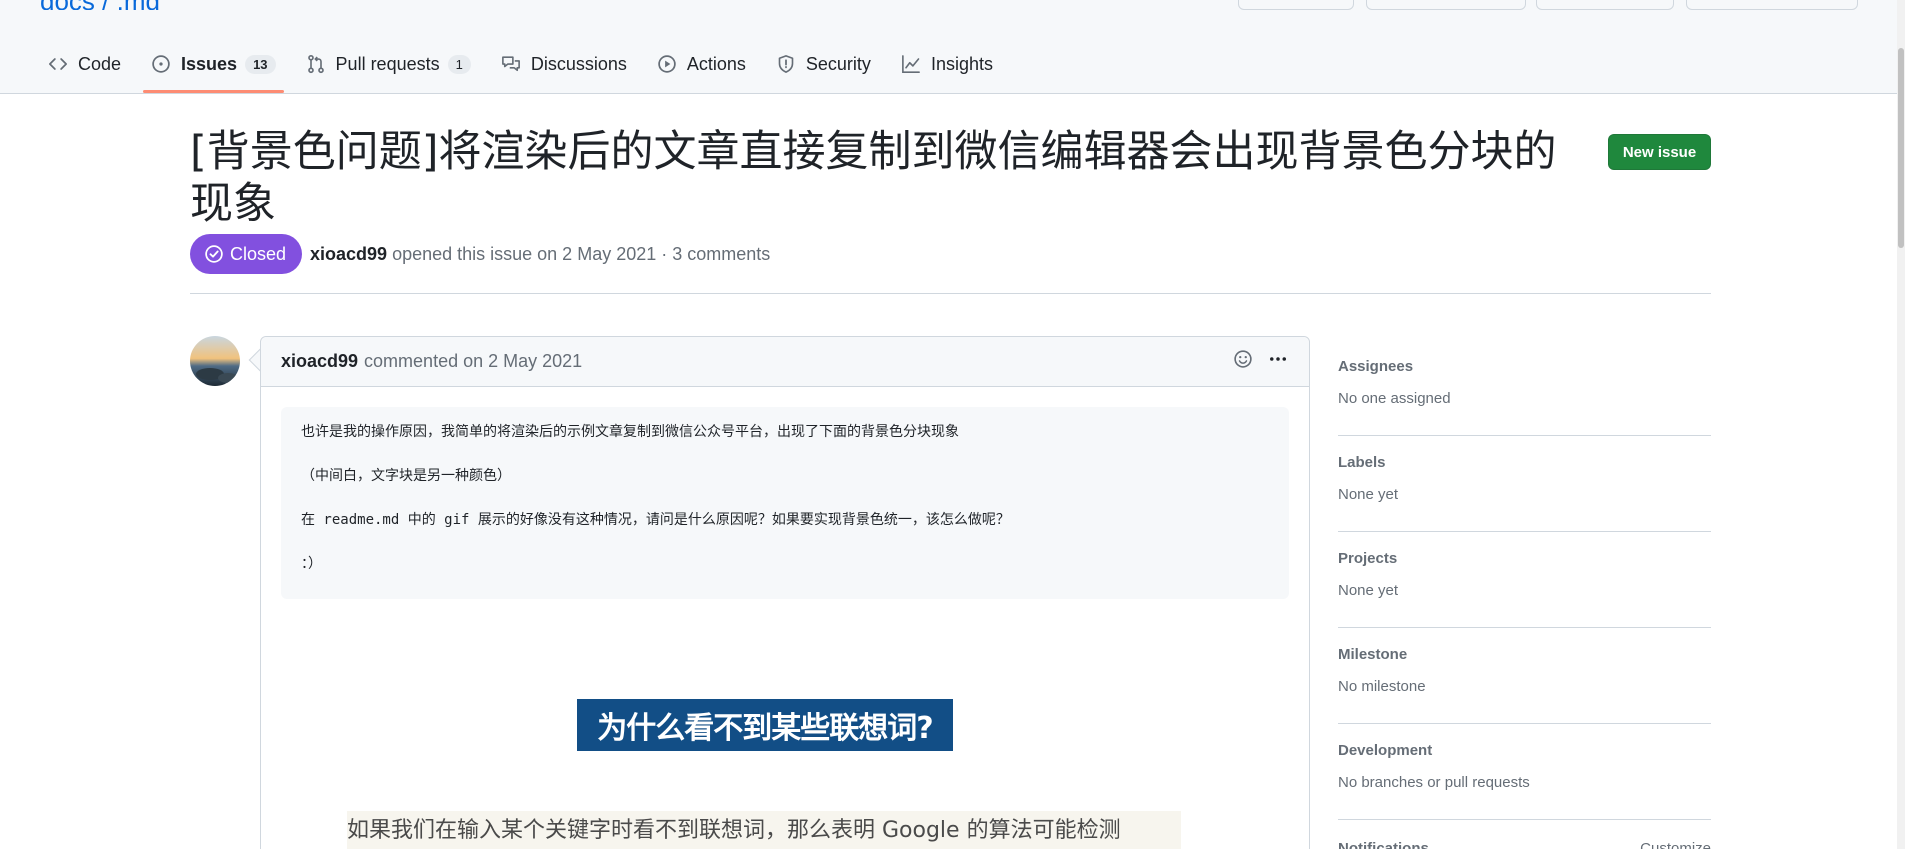 Image resolution: width=1905 pixels, height=849 pixels. I want to click on tab-insights: Insights, so click(947, 64).